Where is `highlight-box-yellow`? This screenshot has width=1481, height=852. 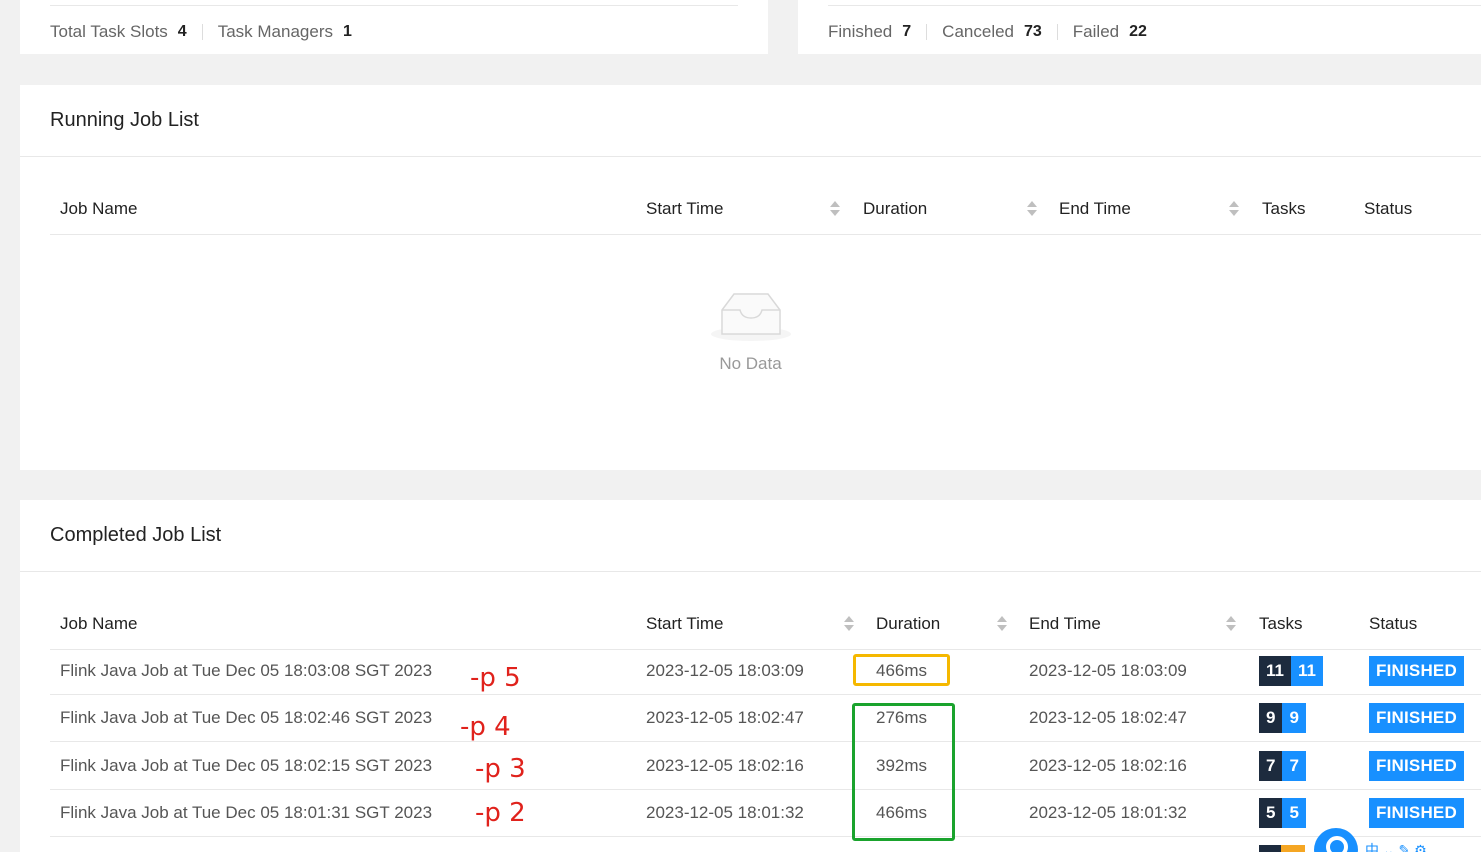
highlight-box-yellow is located at coordinates (901, 670).